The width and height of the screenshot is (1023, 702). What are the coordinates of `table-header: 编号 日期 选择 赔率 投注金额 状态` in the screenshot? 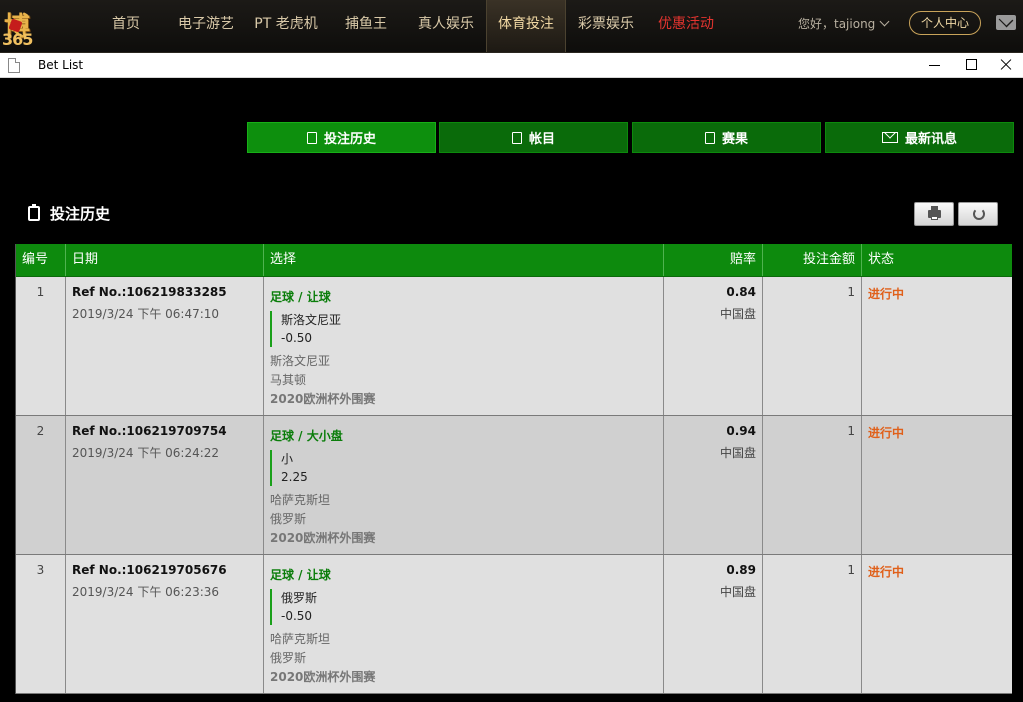 It's located at (514, 260).